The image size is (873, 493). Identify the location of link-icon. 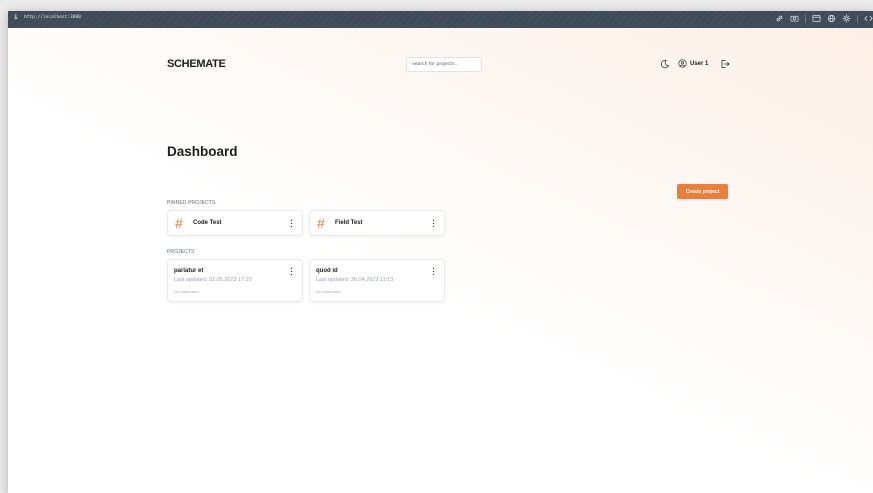
(779, 18).